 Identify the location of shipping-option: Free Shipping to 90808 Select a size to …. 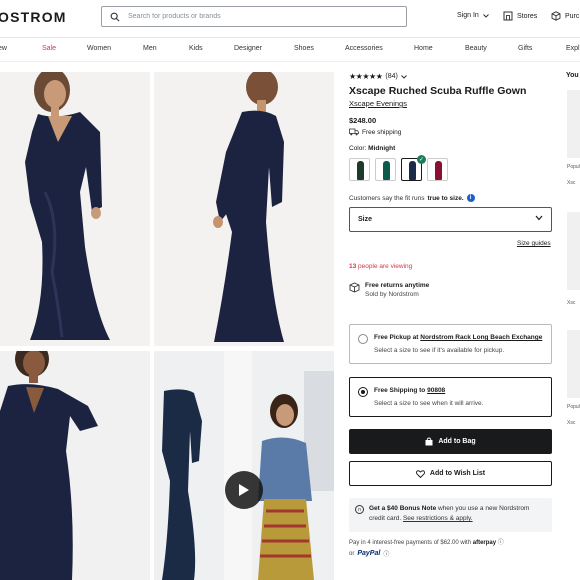
(450, 397).